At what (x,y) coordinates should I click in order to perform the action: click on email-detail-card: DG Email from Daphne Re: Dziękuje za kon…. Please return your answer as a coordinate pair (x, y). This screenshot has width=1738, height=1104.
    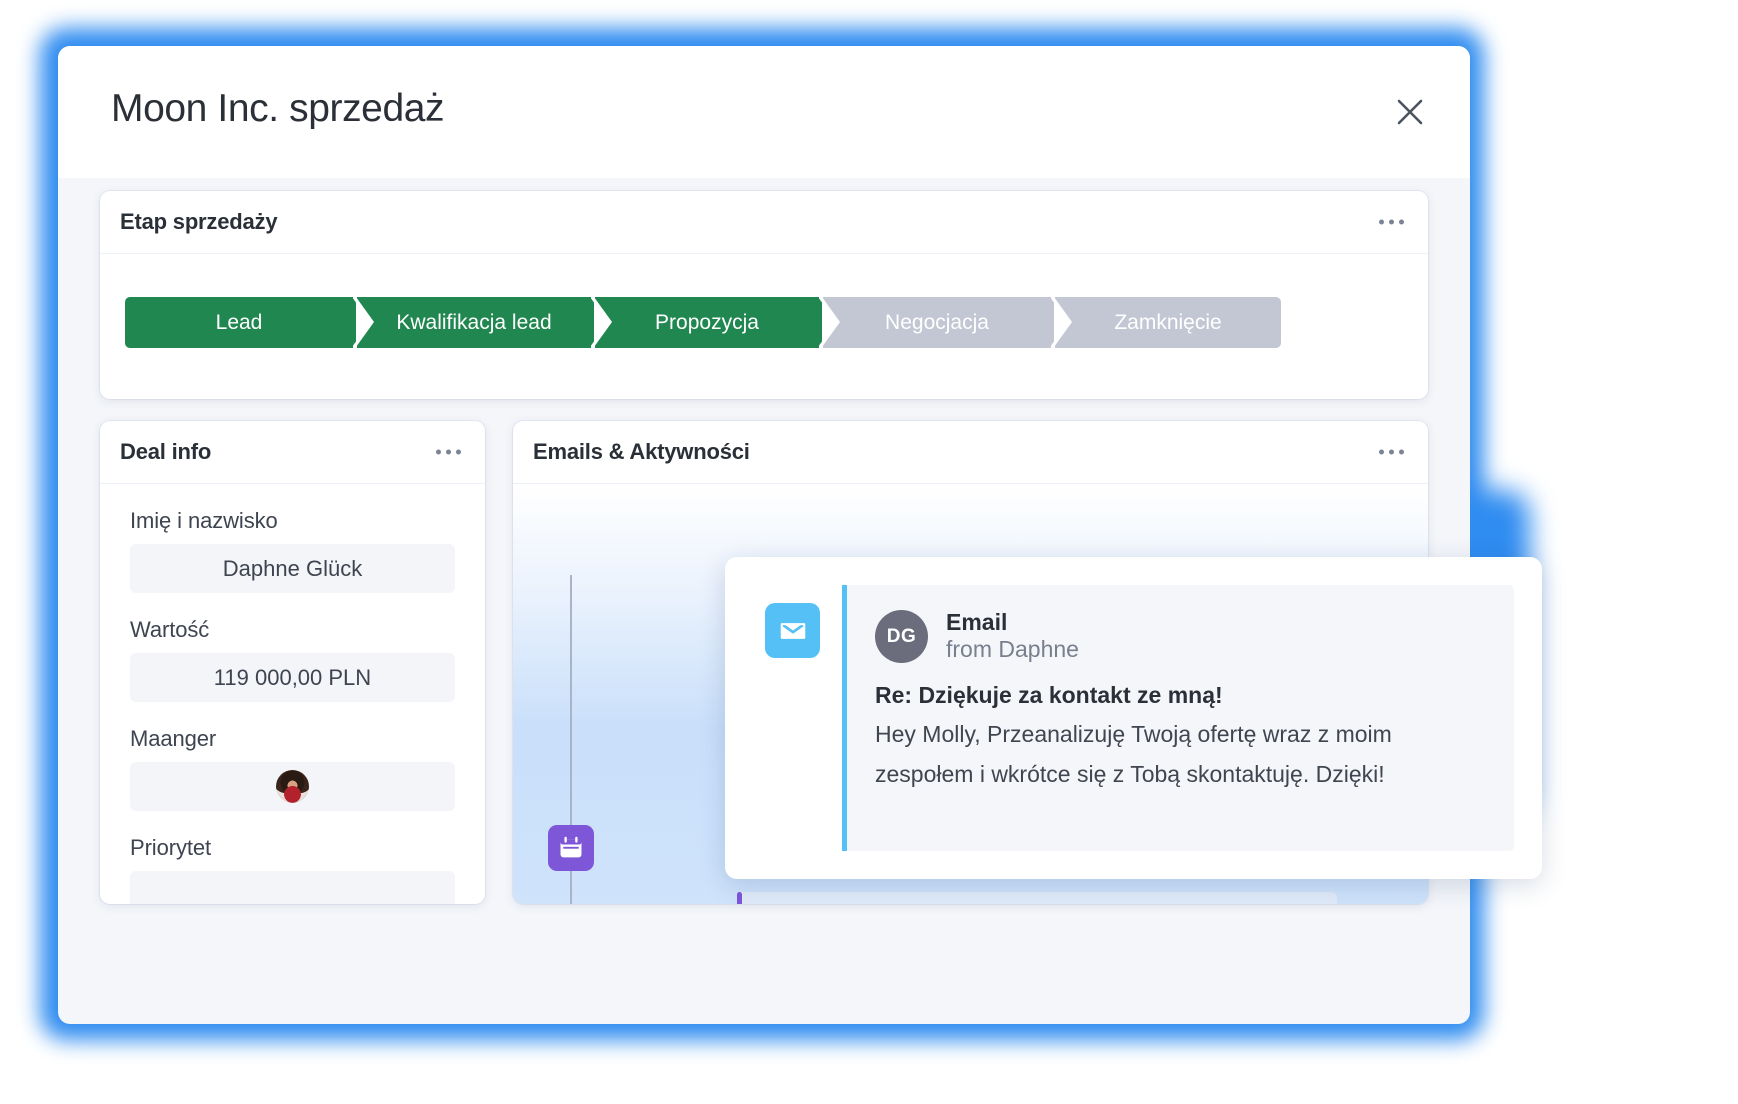
    Looking at the image, I should click on (1133, 718).